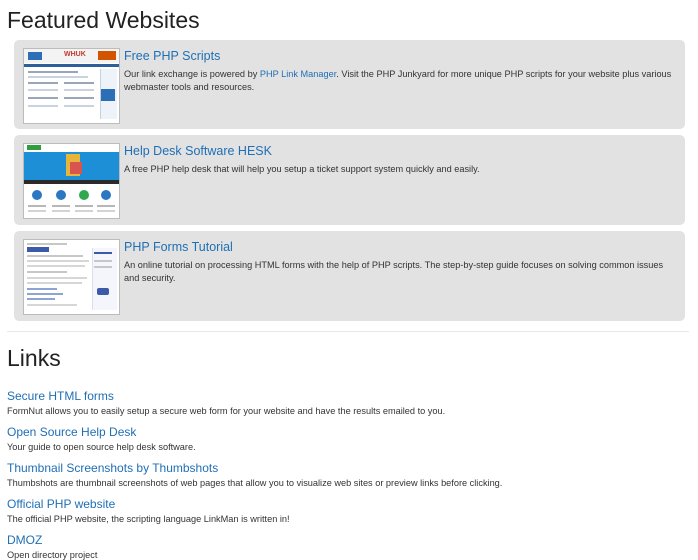 Image resolution: width=698 pixels, height=560 pixels. What do you see at coordinates (198, 151) in the screenshot?
I see `hesk-link: Help Desk Software HESK` at bounding box center [198, 151].